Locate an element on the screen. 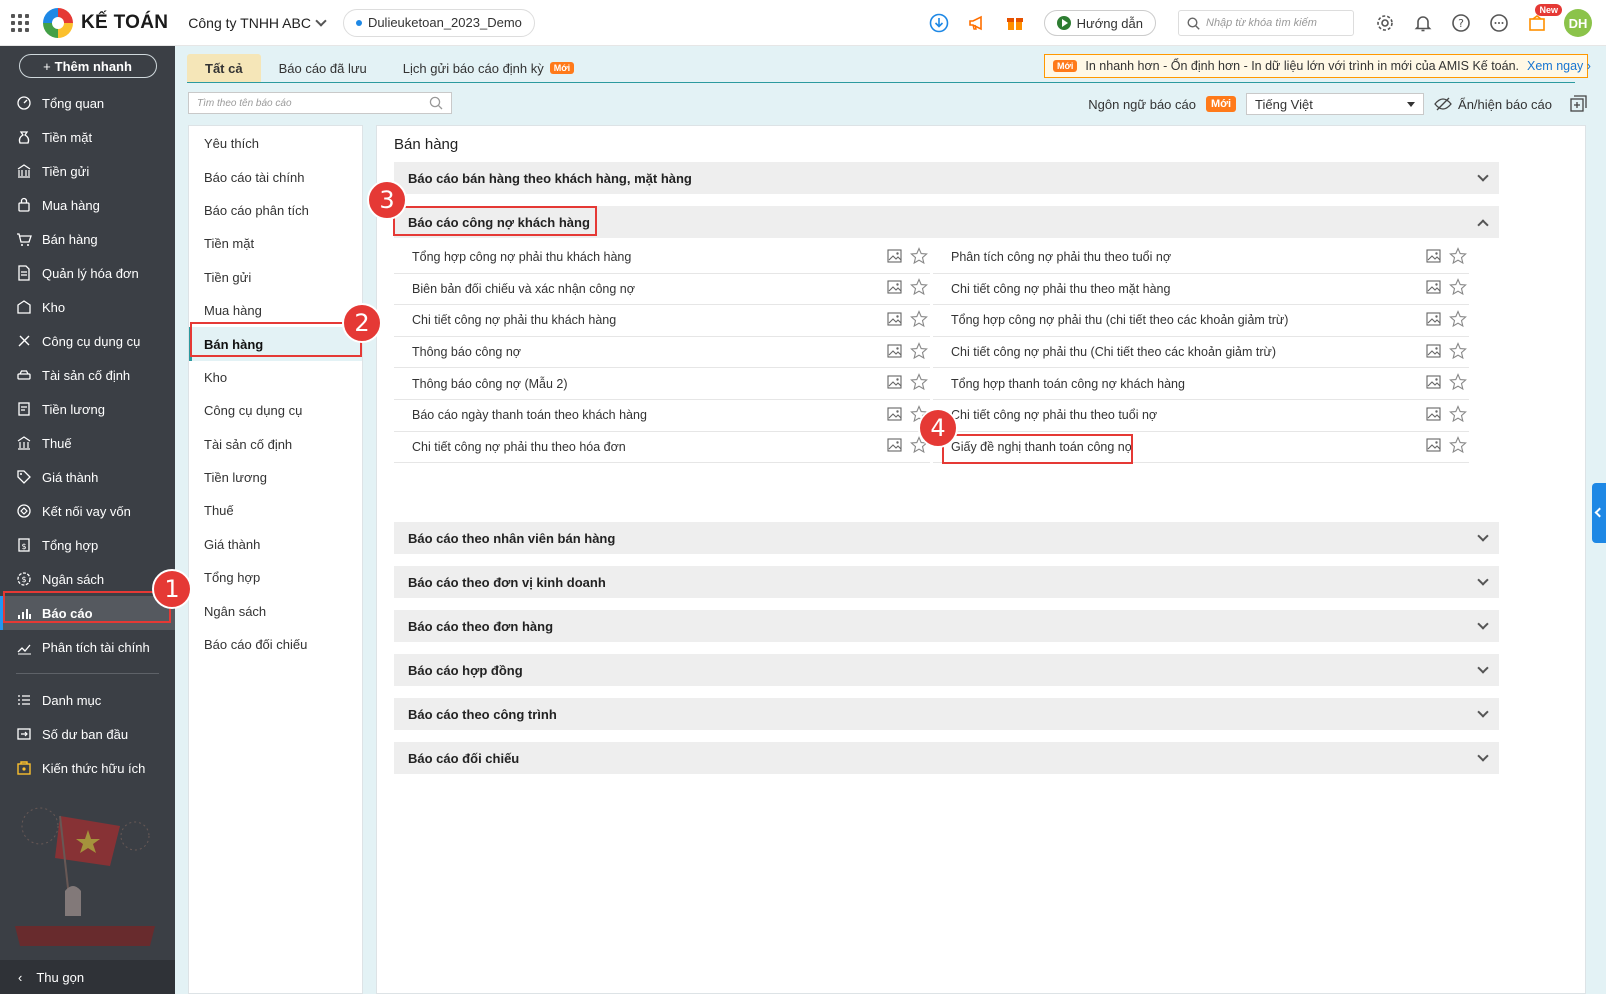 This screenshot has height=994, width=1606. help-icon: ? is located at coordinates (1461, 23).